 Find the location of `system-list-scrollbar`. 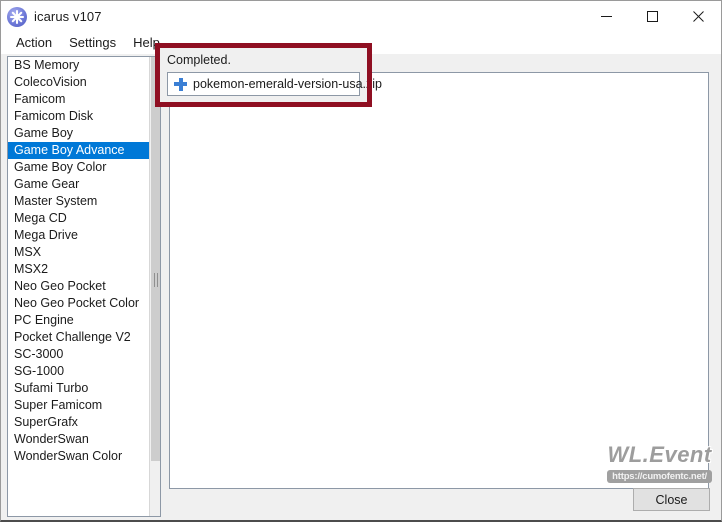

system-list-scrollbar is located at coordinates (154, 286).